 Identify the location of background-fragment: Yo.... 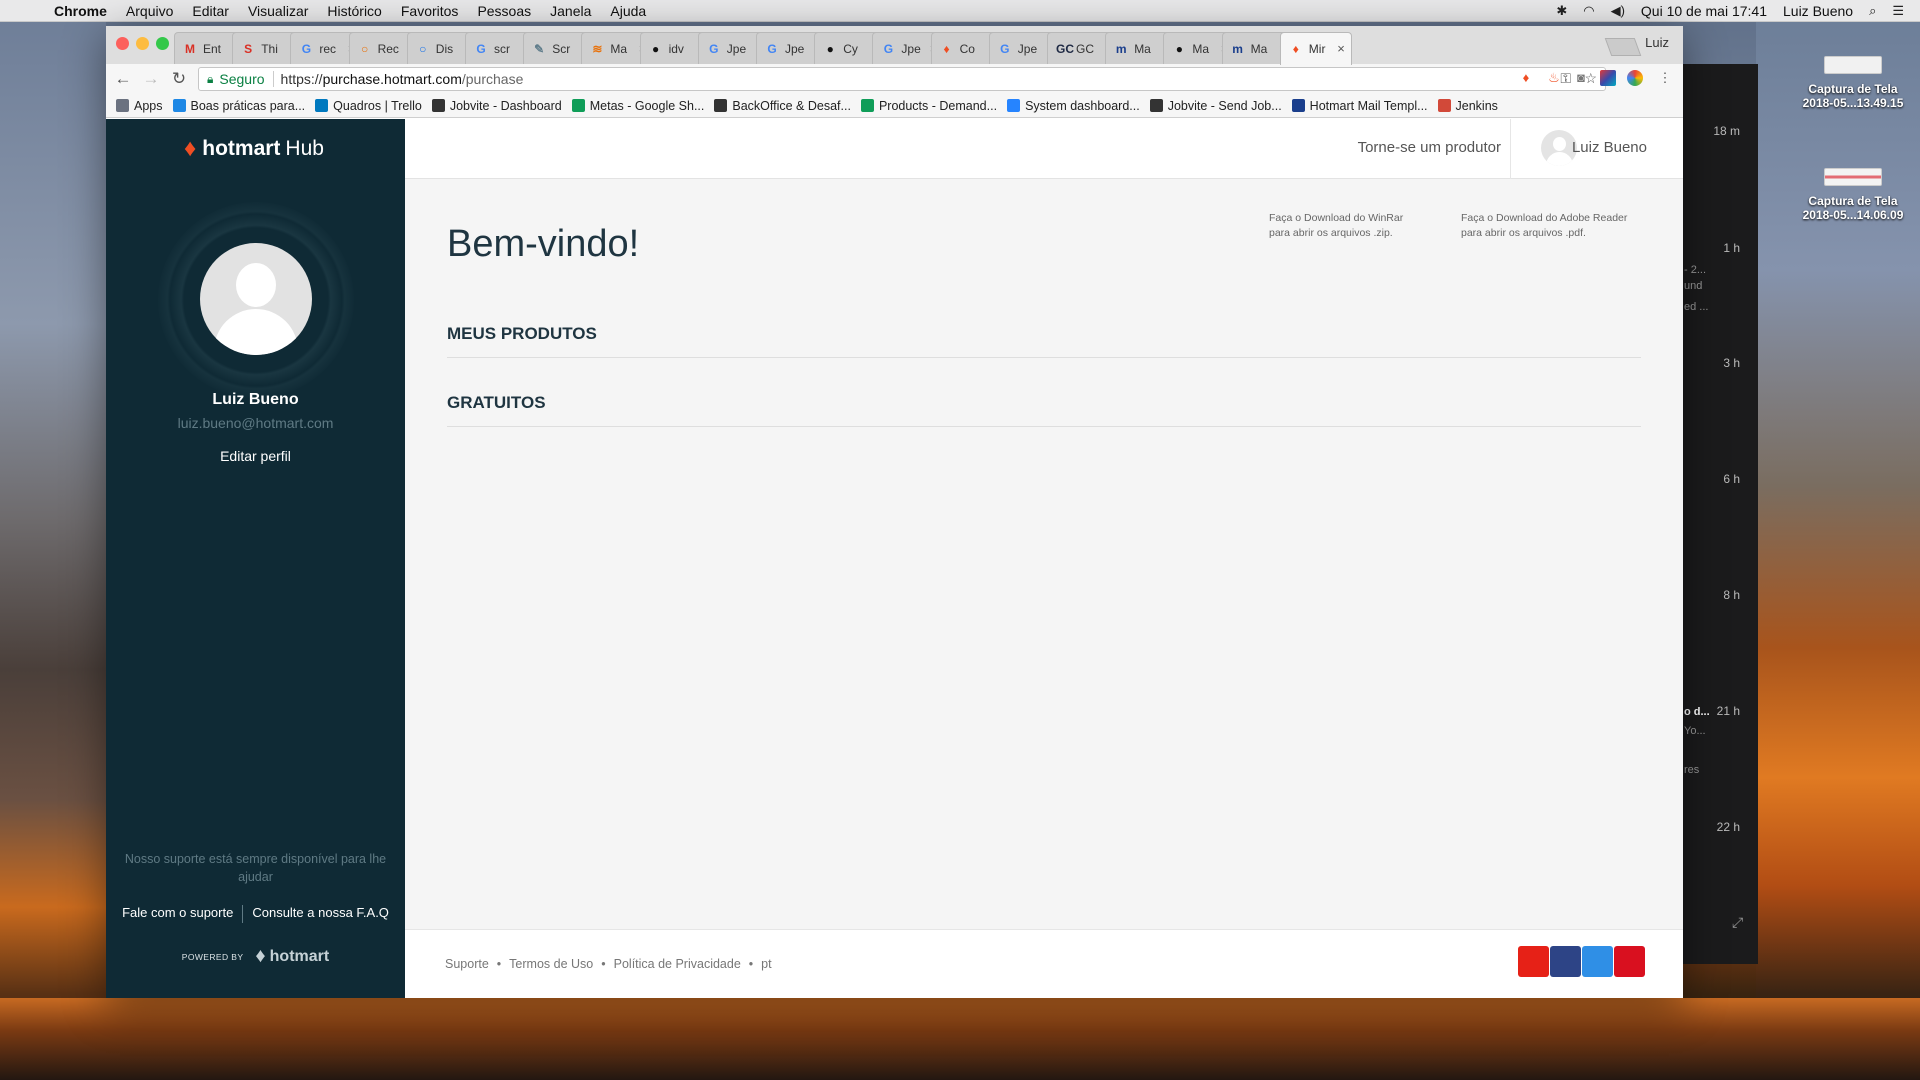
(1695, 731).